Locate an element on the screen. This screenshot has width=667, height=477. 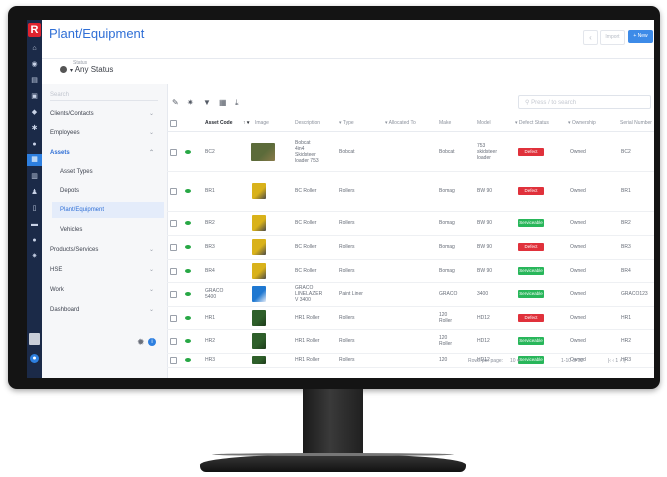
status-filter: ▾ Any Status is located at coordinates (86, 69).